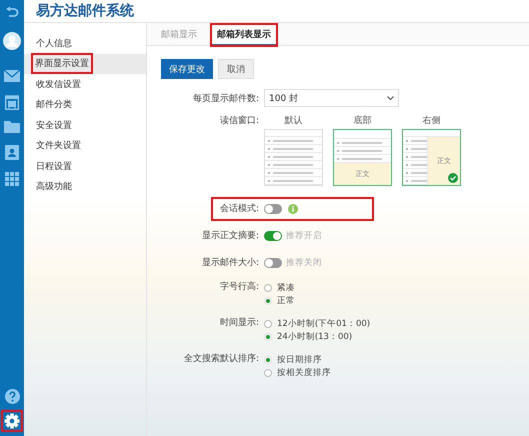  I want to click on setting-label: 读信窗口:, so click(239, 120).